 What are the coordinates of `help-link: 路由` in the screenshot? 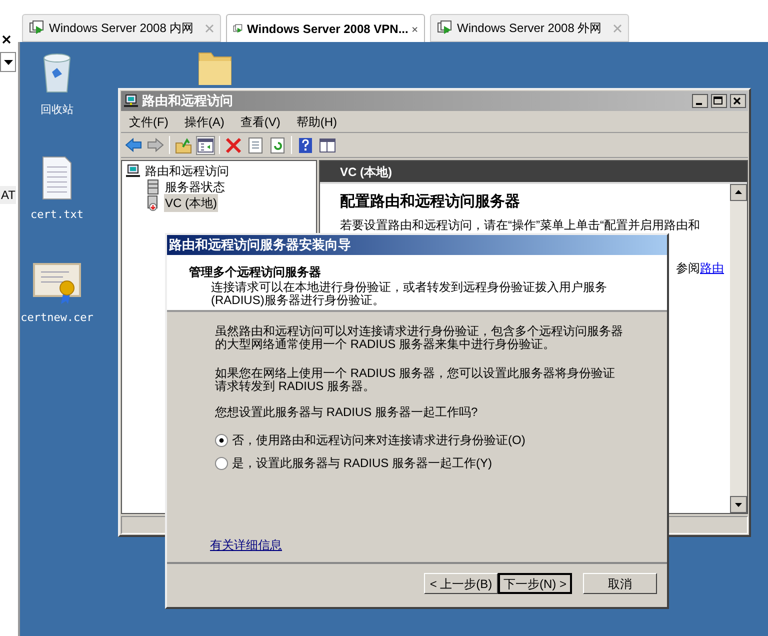 It's located at (712, 267).